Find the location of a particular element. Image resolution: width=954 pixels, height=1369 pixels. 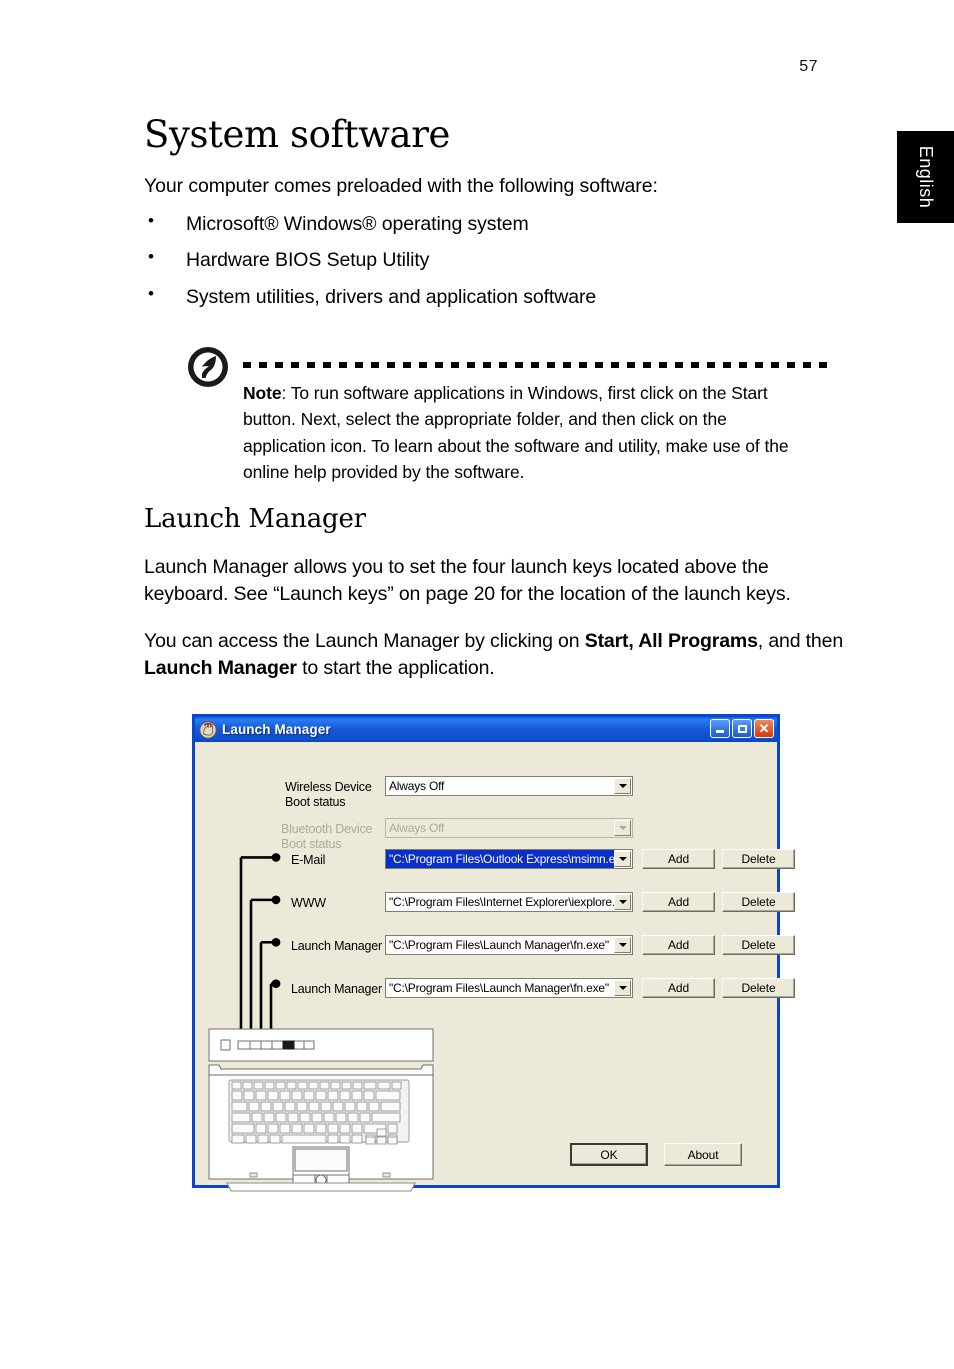

maximize-icon is located at coordinates (742, 728).